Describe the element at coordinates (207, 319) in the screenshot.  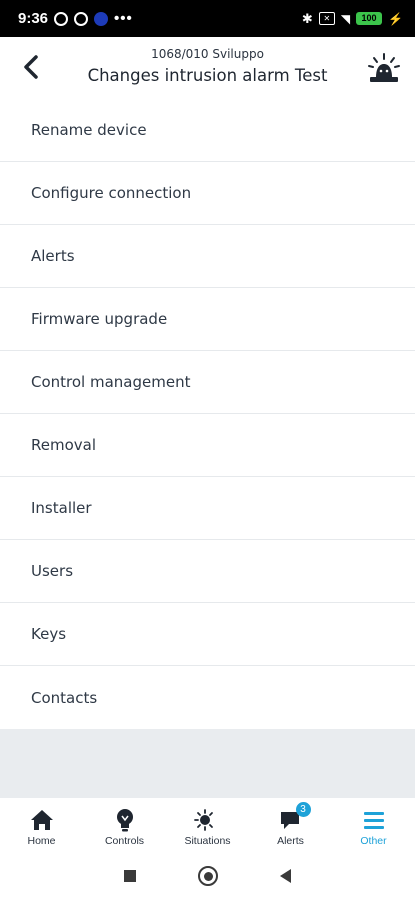
I see `menu-item-firmware-upgrade: Firmware upgrade` at that location.